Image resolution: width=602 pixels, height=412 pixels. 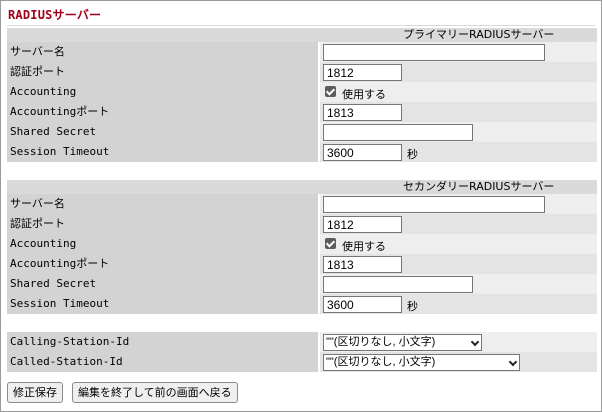 I want to click on primary-auth-port-cell, so click(x=458, y=72).